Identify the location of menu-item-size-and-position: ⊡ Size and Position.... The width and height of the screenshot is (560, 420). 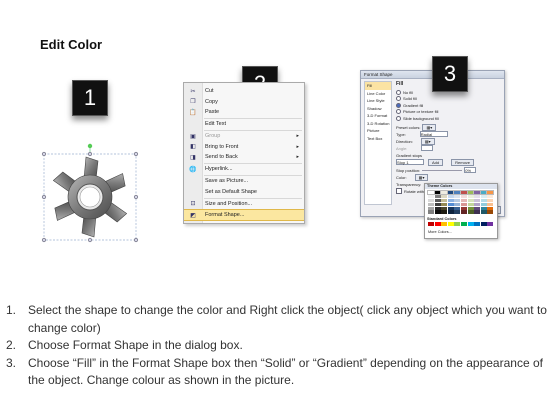
(244, 204).